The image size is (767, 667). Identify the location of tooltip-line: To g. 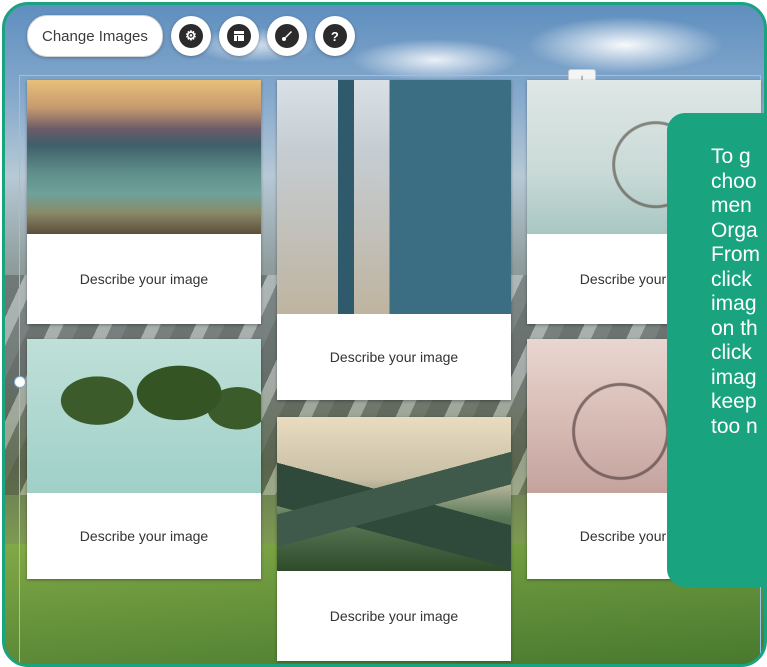
(731, 156).